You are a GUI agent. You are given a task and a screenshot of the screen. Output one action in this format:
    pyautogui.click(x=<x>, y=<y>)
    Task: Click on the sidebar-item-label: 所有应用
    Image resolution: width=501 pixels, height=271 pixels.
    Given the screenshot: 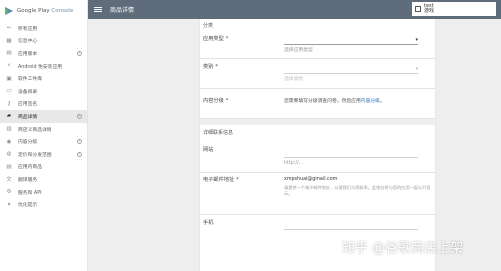 What is the action you would take?
    pyautogui.click(x=28, y=29)
    